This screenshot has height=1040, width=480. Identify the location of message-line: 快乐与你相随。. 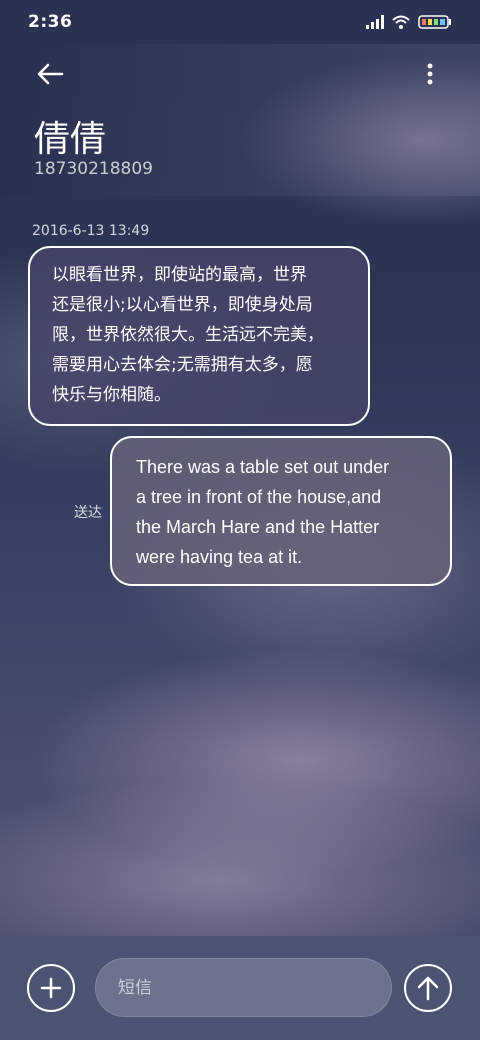
(111, 395).